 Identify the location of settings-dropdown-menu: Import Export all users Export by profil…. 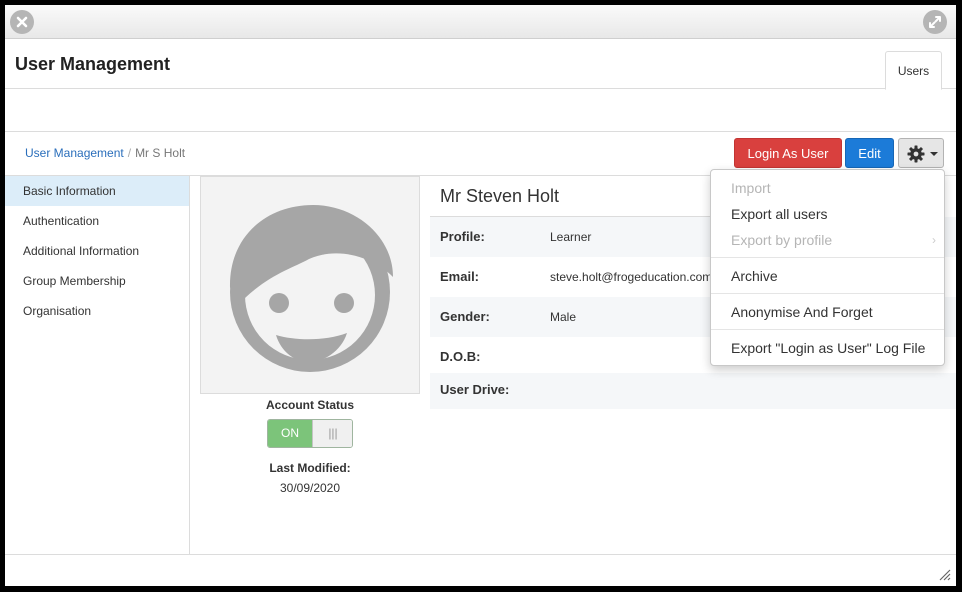
(827, 267).